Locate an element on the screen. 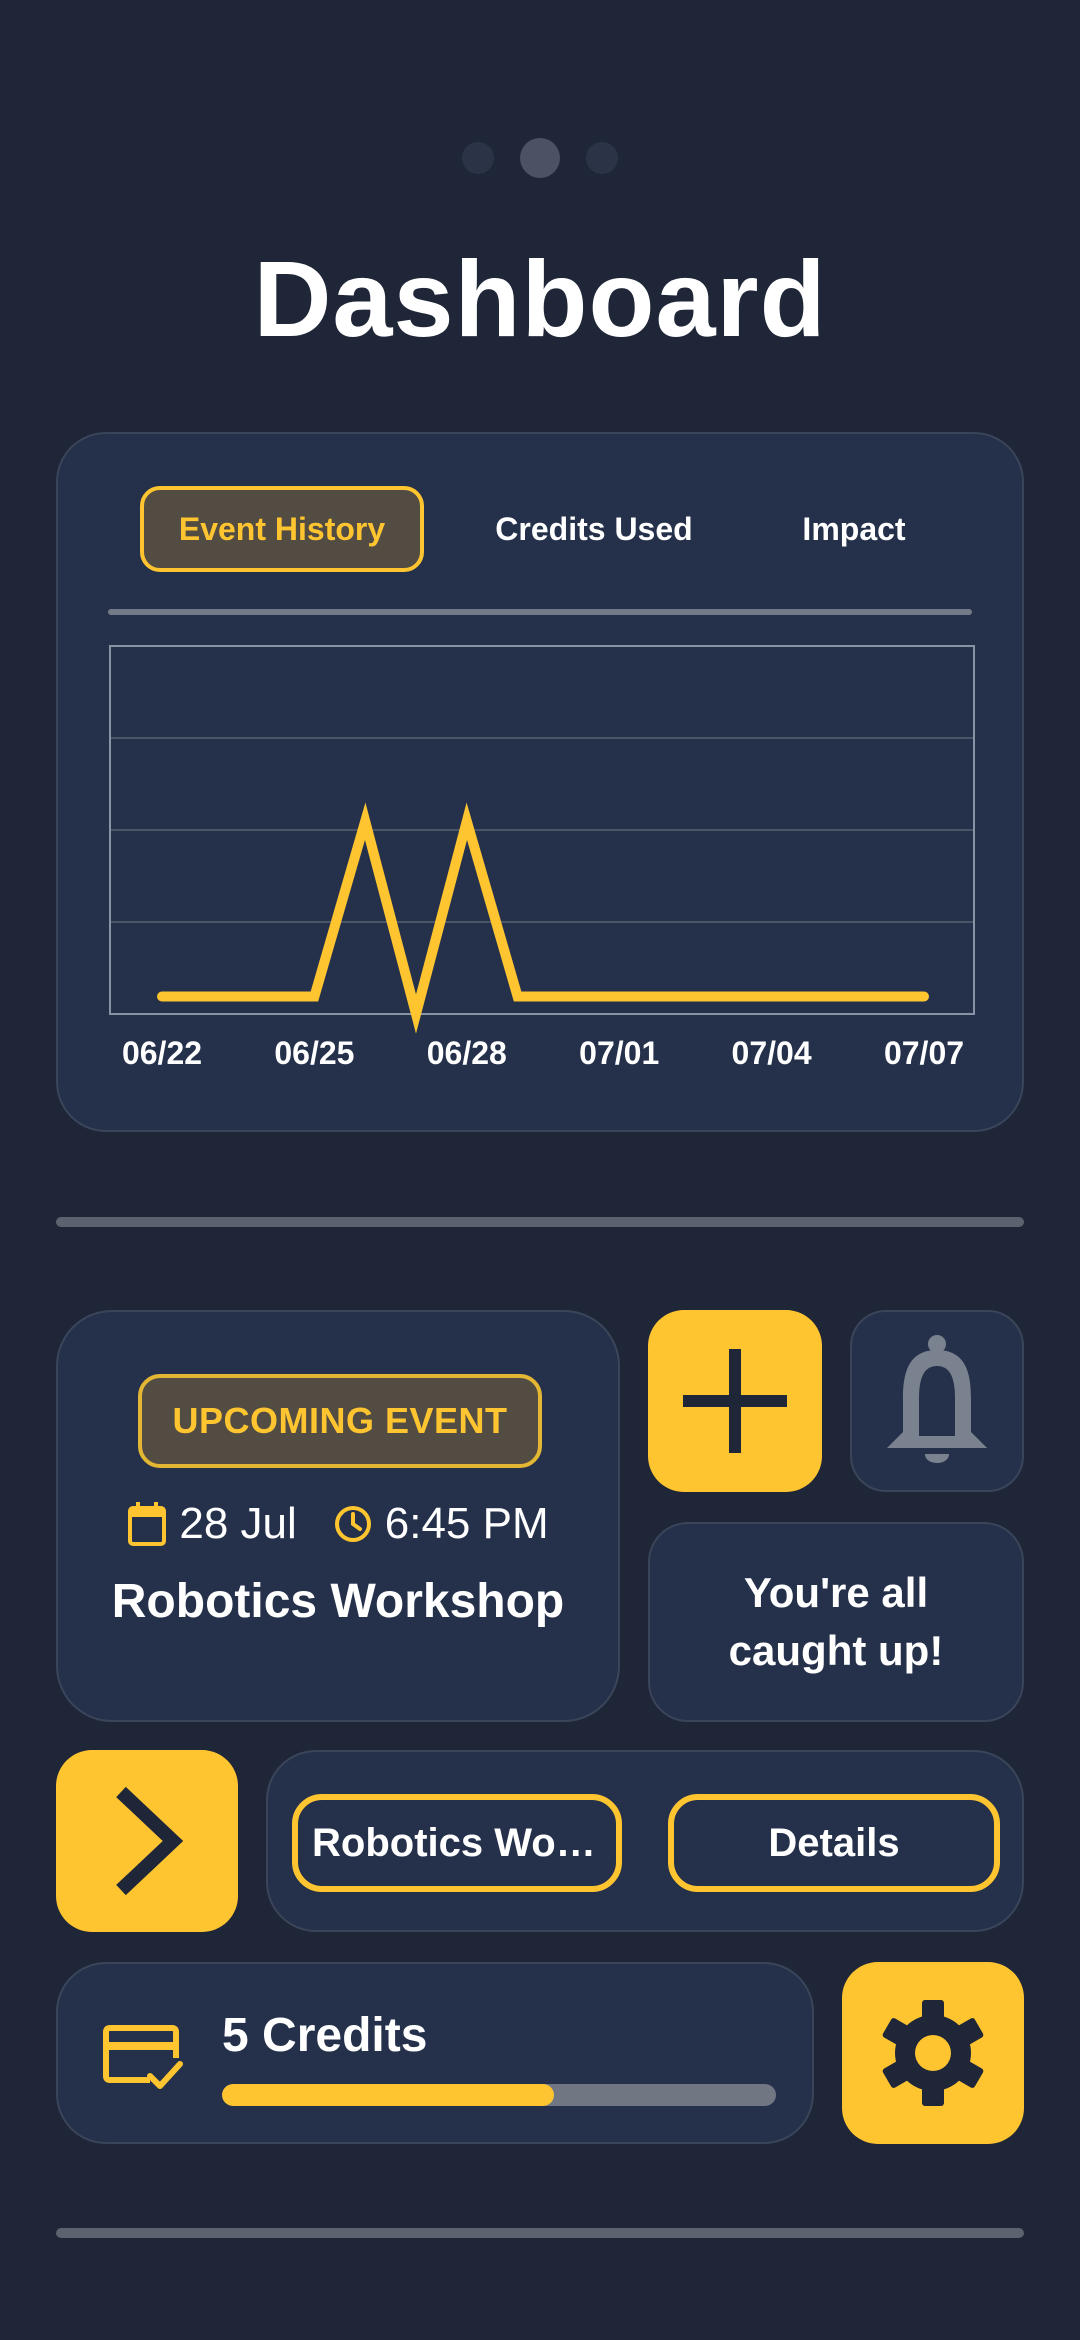  event-time: 6:45 PM is located at coordinates (466, 1523).